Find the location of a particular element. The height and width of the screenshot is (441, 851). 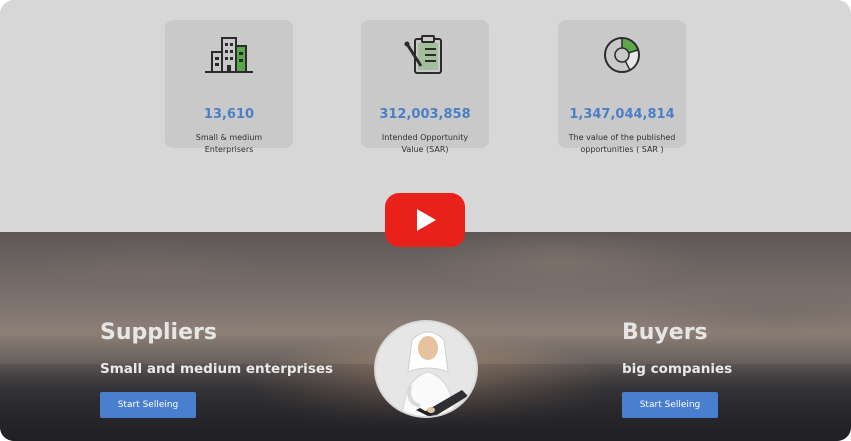

play-button is located at coordinates (425, 220).